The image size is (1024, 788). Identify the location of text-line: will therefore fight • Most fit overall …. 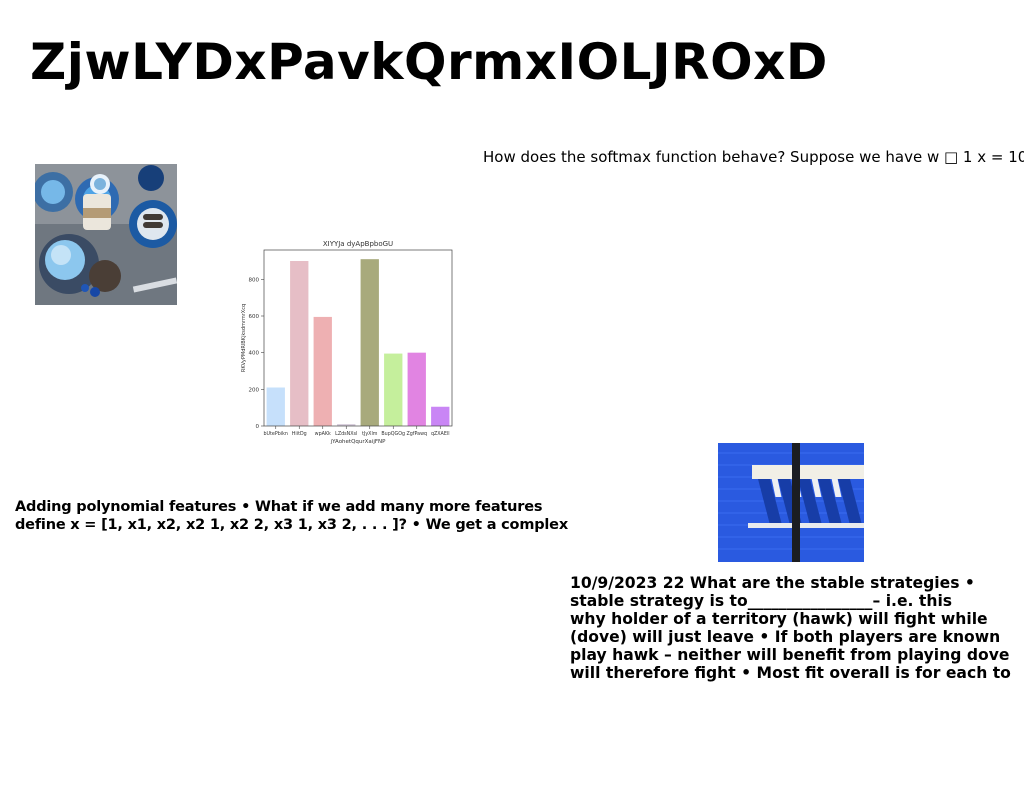
(790, 673).